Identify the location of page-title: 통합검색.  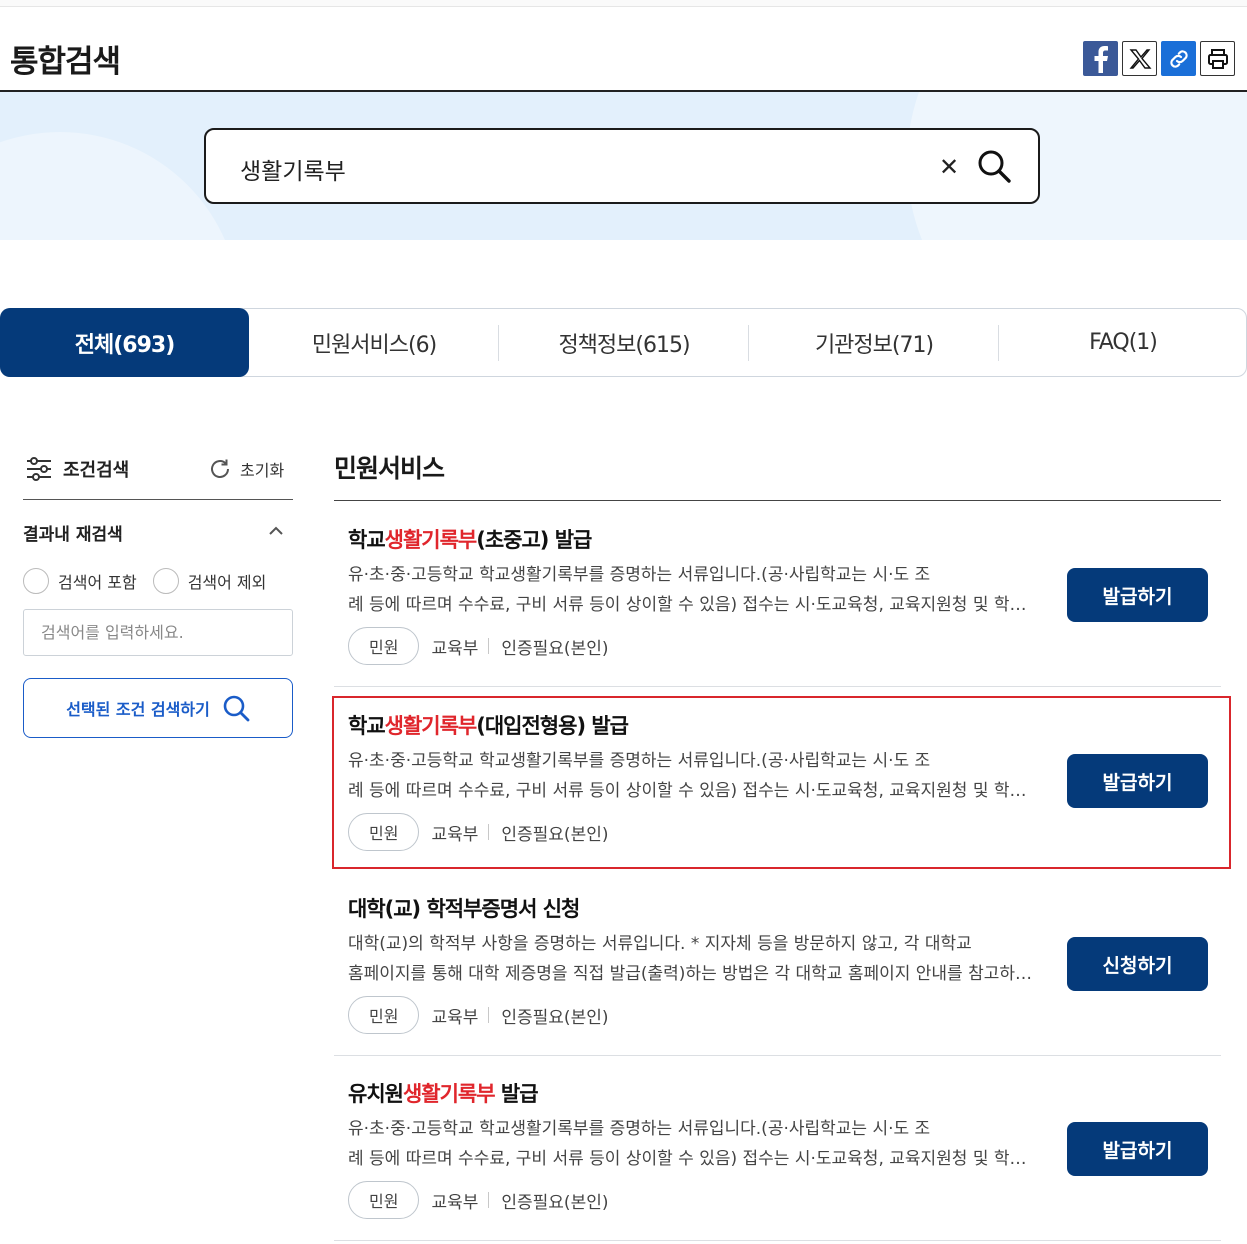
(65, 62).